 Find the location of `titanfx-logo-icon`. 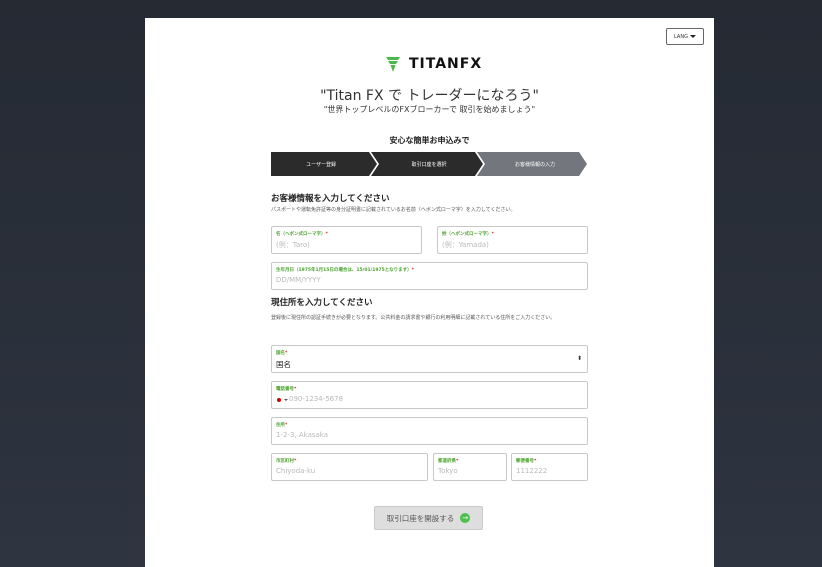

titanfx-logo-icon is located at coordinates (393, 64).